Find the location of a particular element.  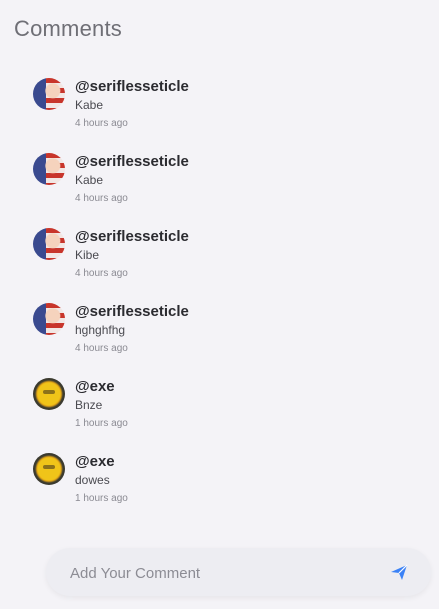

send-icon is located at coordinates (399, 572).